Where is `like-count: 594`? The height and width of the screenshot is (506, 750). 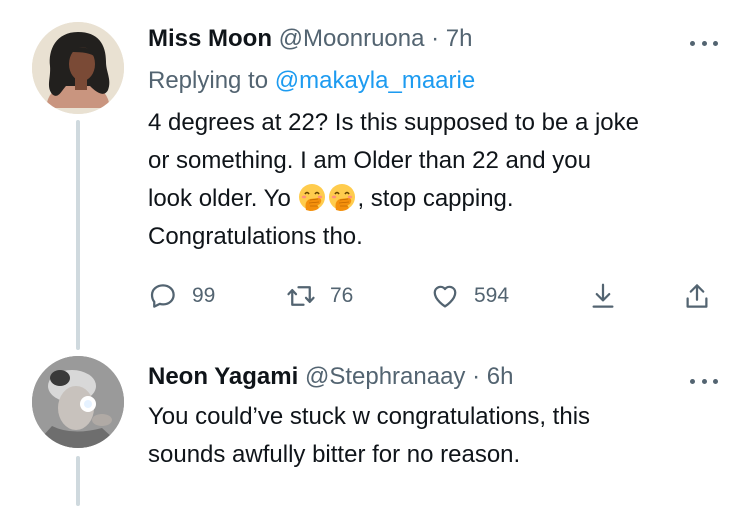 like-count: 594 is located at coordinates (492, 295).